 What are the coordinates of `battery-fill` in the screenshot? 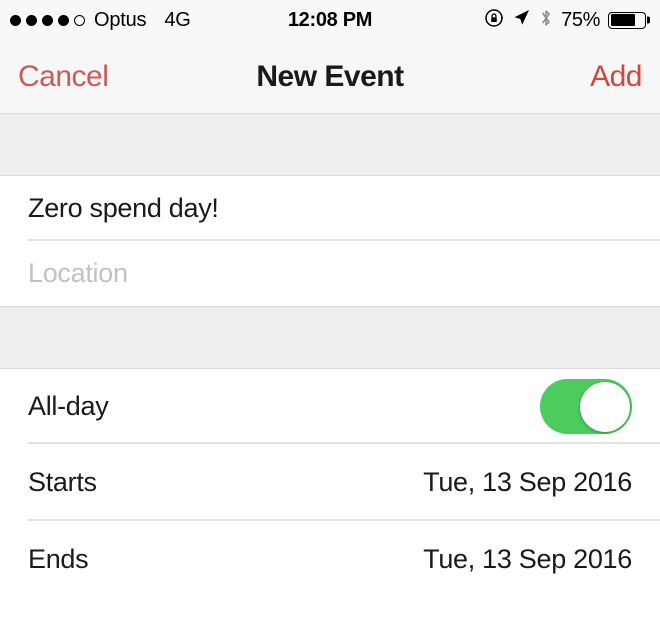 It's located at (623, 20).